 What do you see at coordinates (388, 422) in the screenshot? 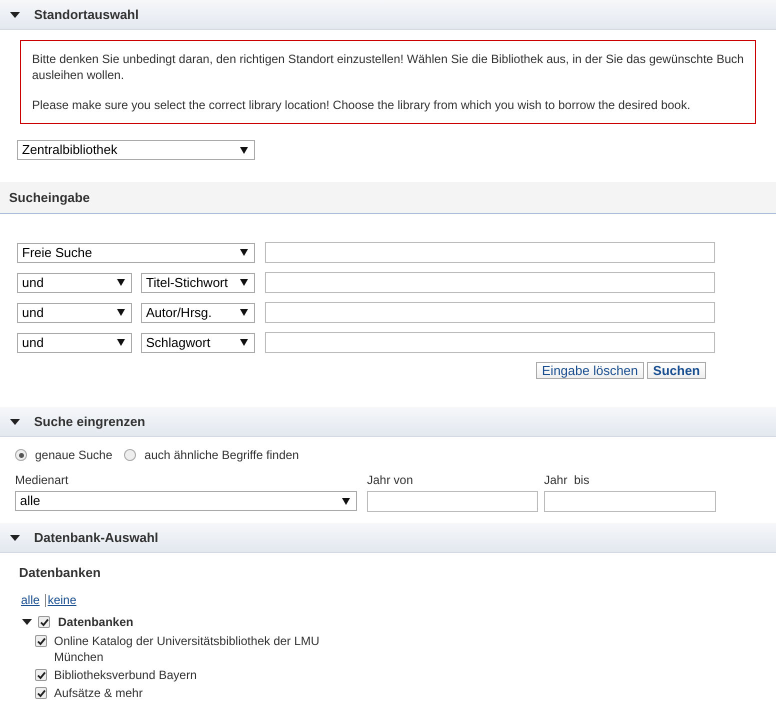
I see `section-header: Suche eingrenzen` at bounding box center [388, 422].